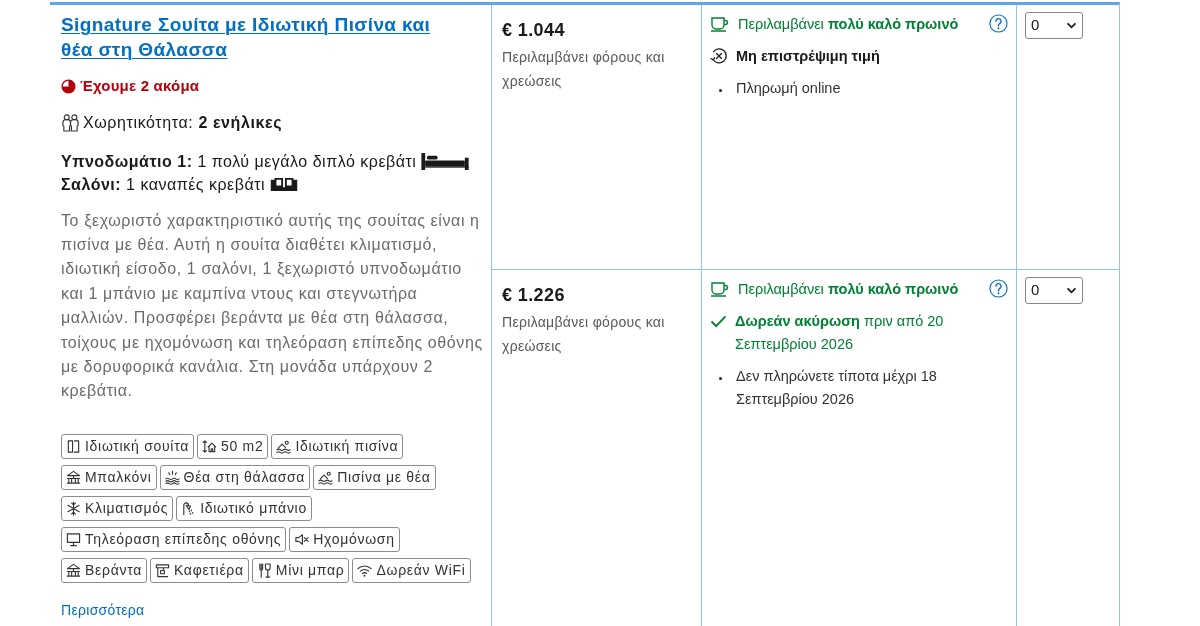 The width and height of the screenshot is (1200, 626). I want to click on price: € 1.044, so click(534, 30).